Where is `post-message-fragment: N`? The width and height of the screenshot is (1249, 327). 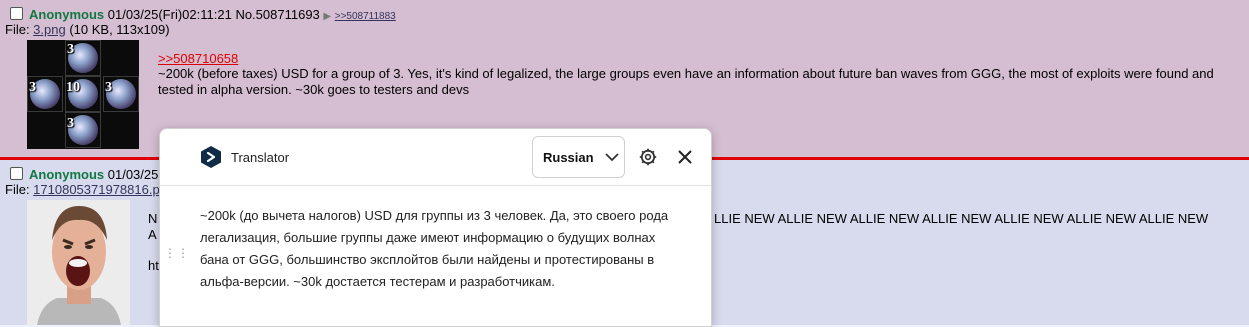
post-message-fragment: N is located at coordinates (153, 218).